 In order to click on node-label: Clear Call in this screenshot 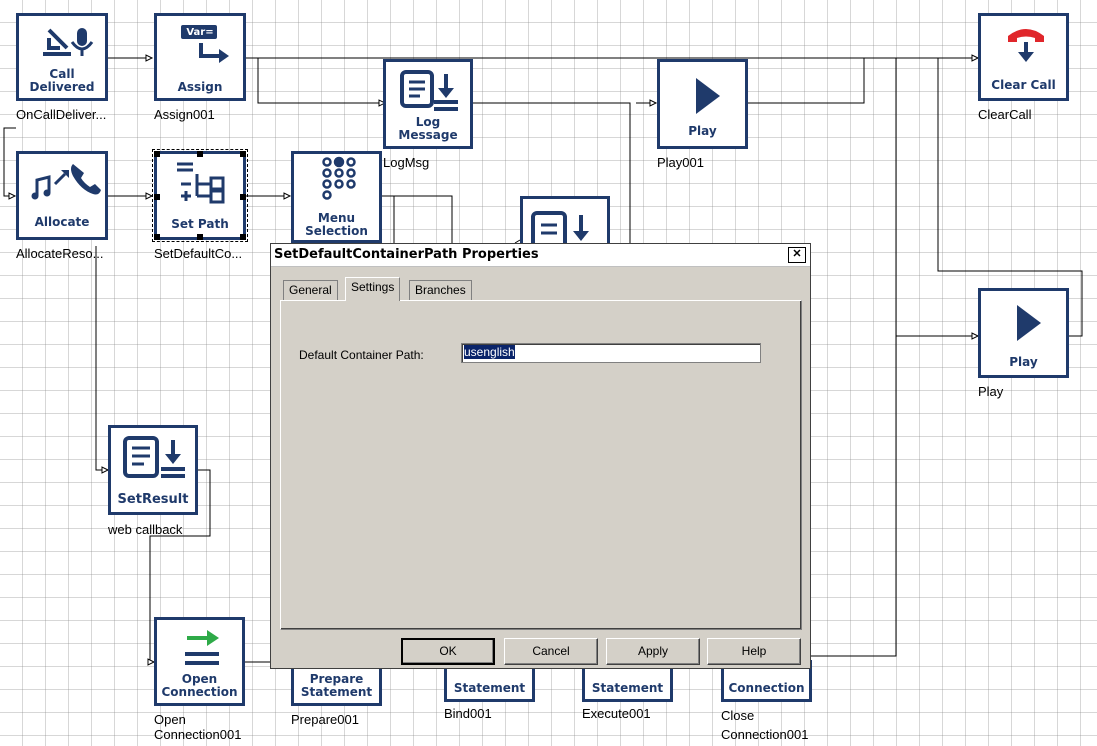, I will do `click(1023, 85)`.